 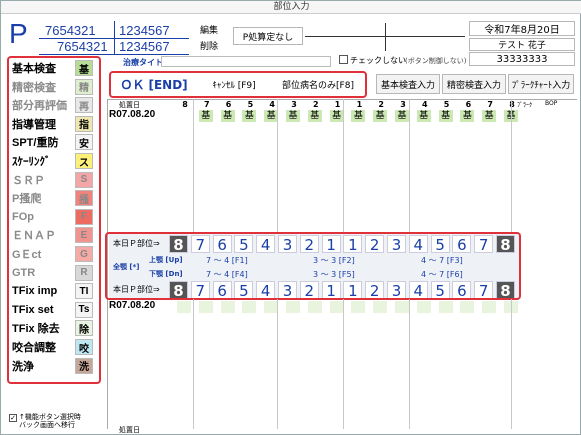 I want to click on tooth-number: 3, so click(x=294, y=104).